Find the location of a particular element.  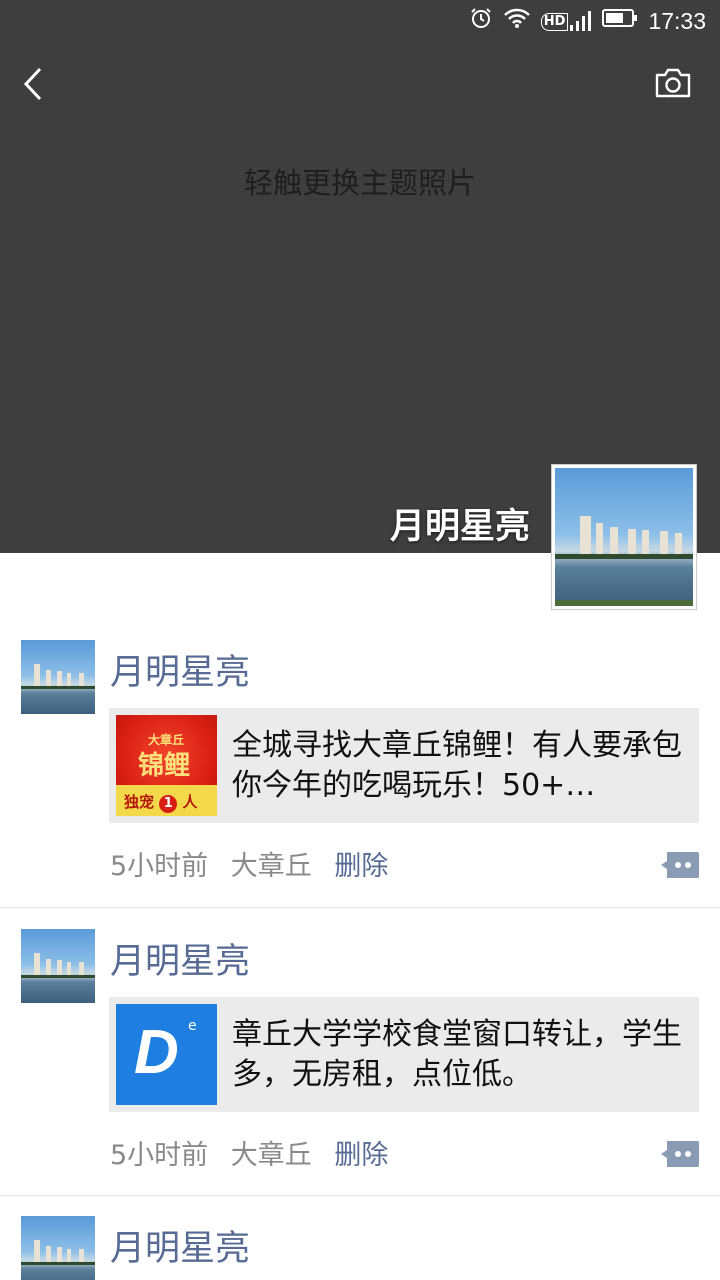

share-link-card: D e 章丘大学学校食堂窗口转让，学生多，无房租，点位低。 is located at coordinates (404, 1054).